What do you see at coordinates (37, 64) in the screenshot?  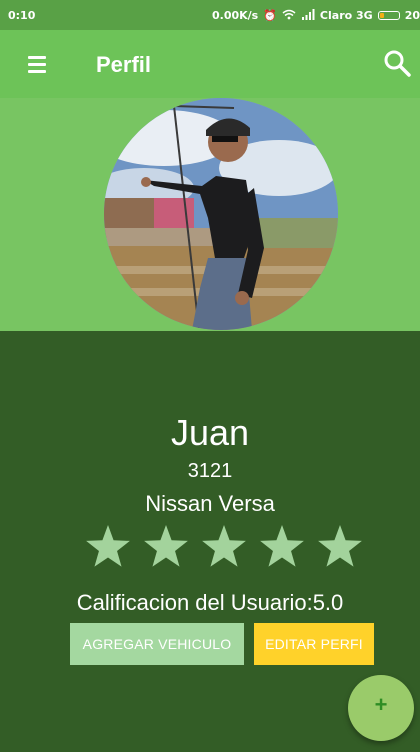 I see `menu-icon` at bounding box center [37, 64].